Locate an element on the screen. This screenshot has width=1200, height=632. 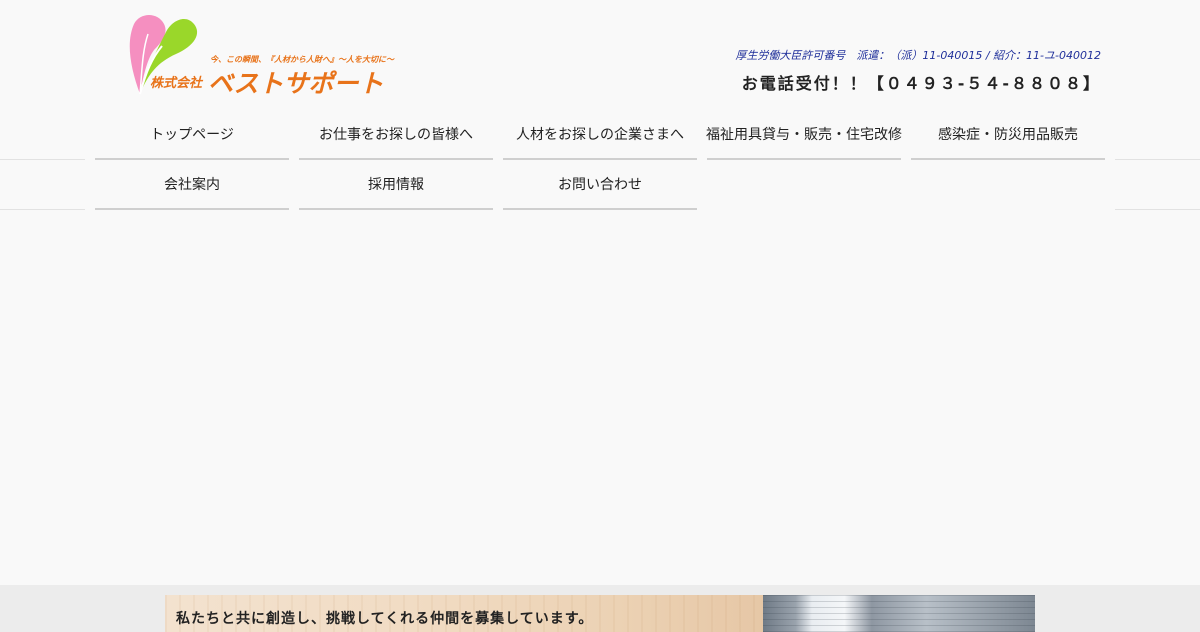
logo-company-prefix: 株式会社 is located at coordinates (176, 83).